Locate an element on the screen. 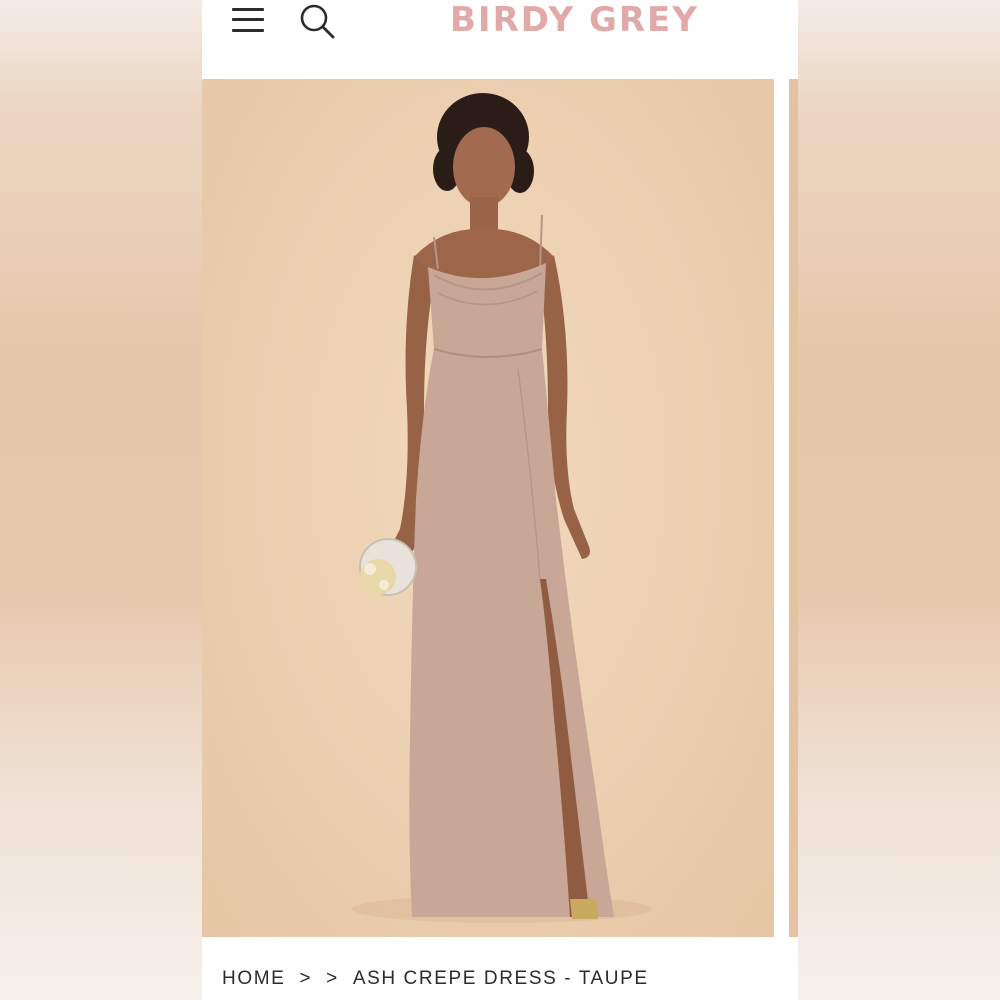  breadcrumb: HOME > > ASH CREPE DRESS - TAUPE is located at coordinates (435, 979).